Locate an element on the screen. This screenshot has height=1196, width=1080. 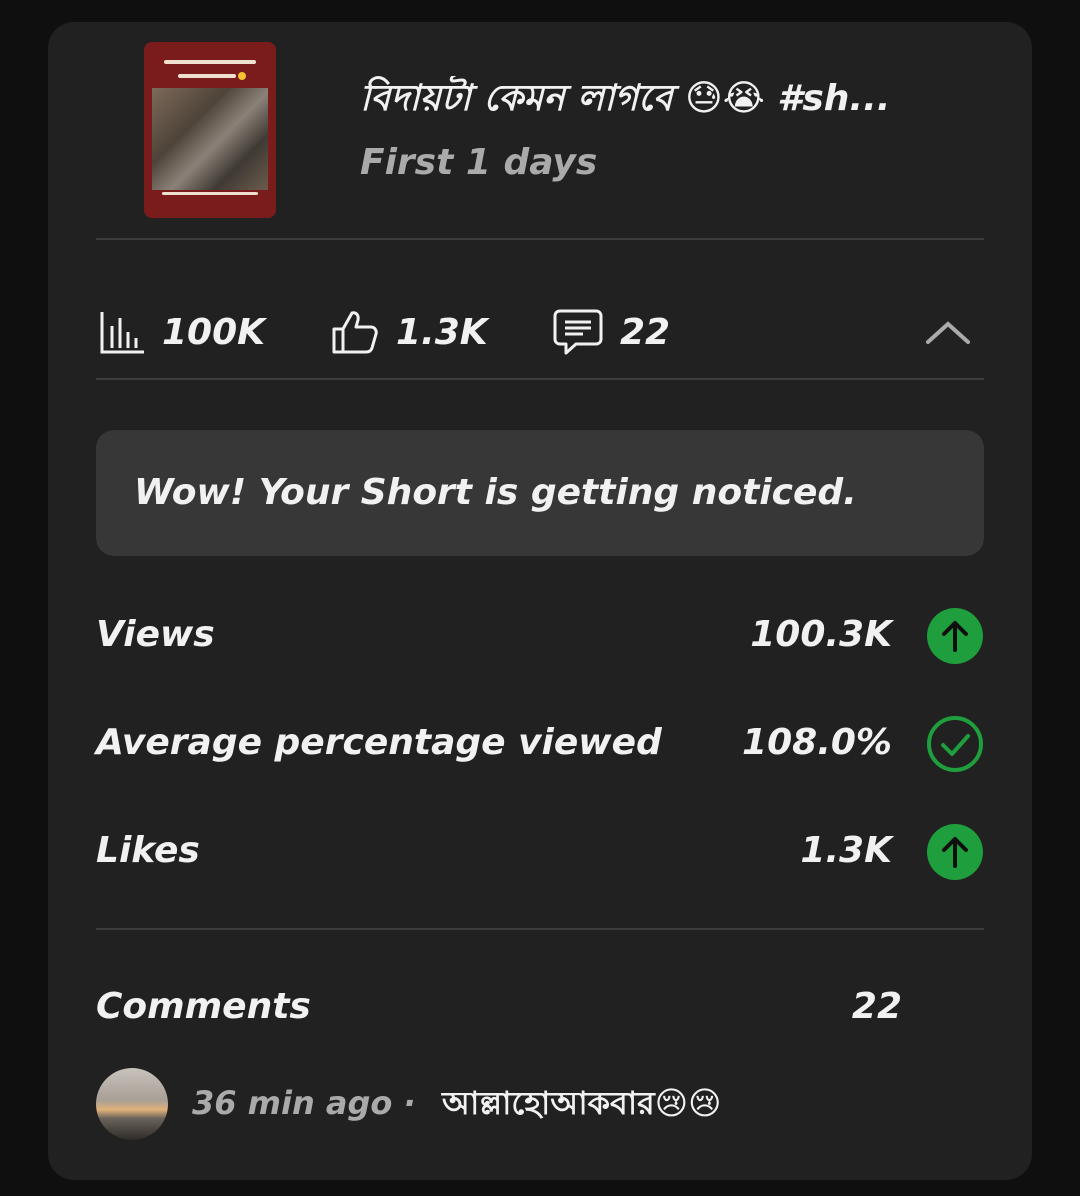
metric-value: 100.3K is located at coordinates (821, 634).